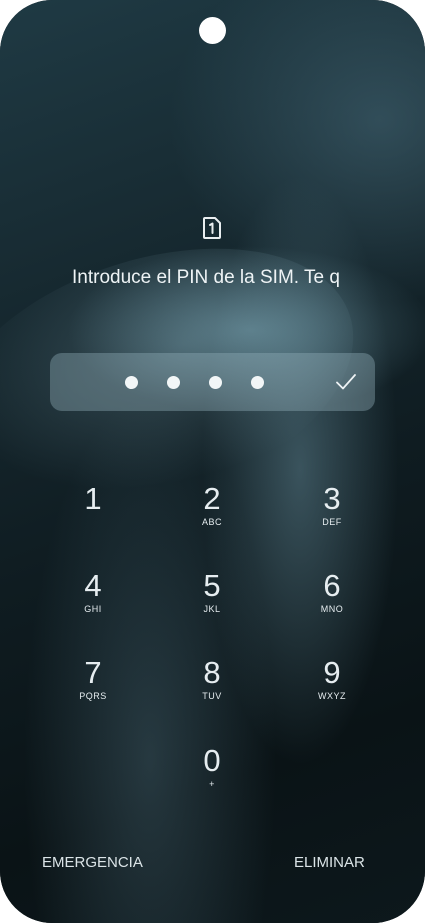 The height and width of the screenshot is (923, 425). I want to click on key-letters: WXYZ, so click(332, 696).